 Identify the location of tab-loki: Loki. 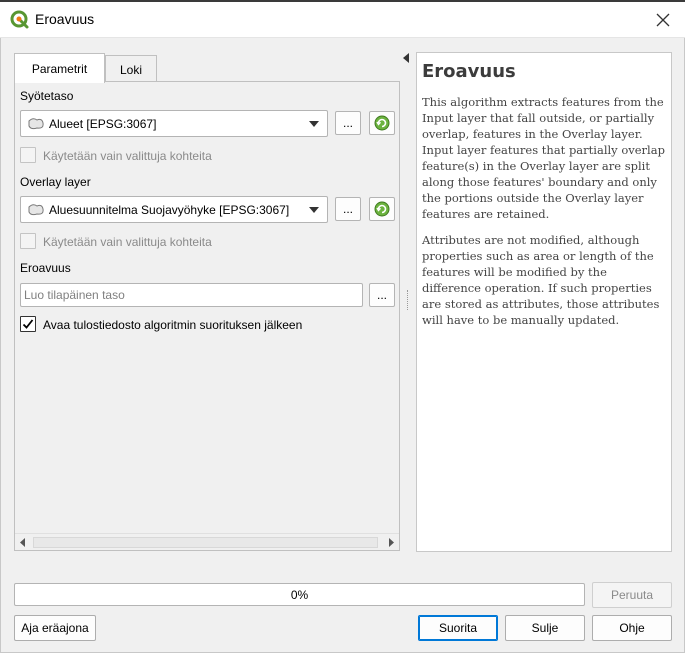
(131, 69).